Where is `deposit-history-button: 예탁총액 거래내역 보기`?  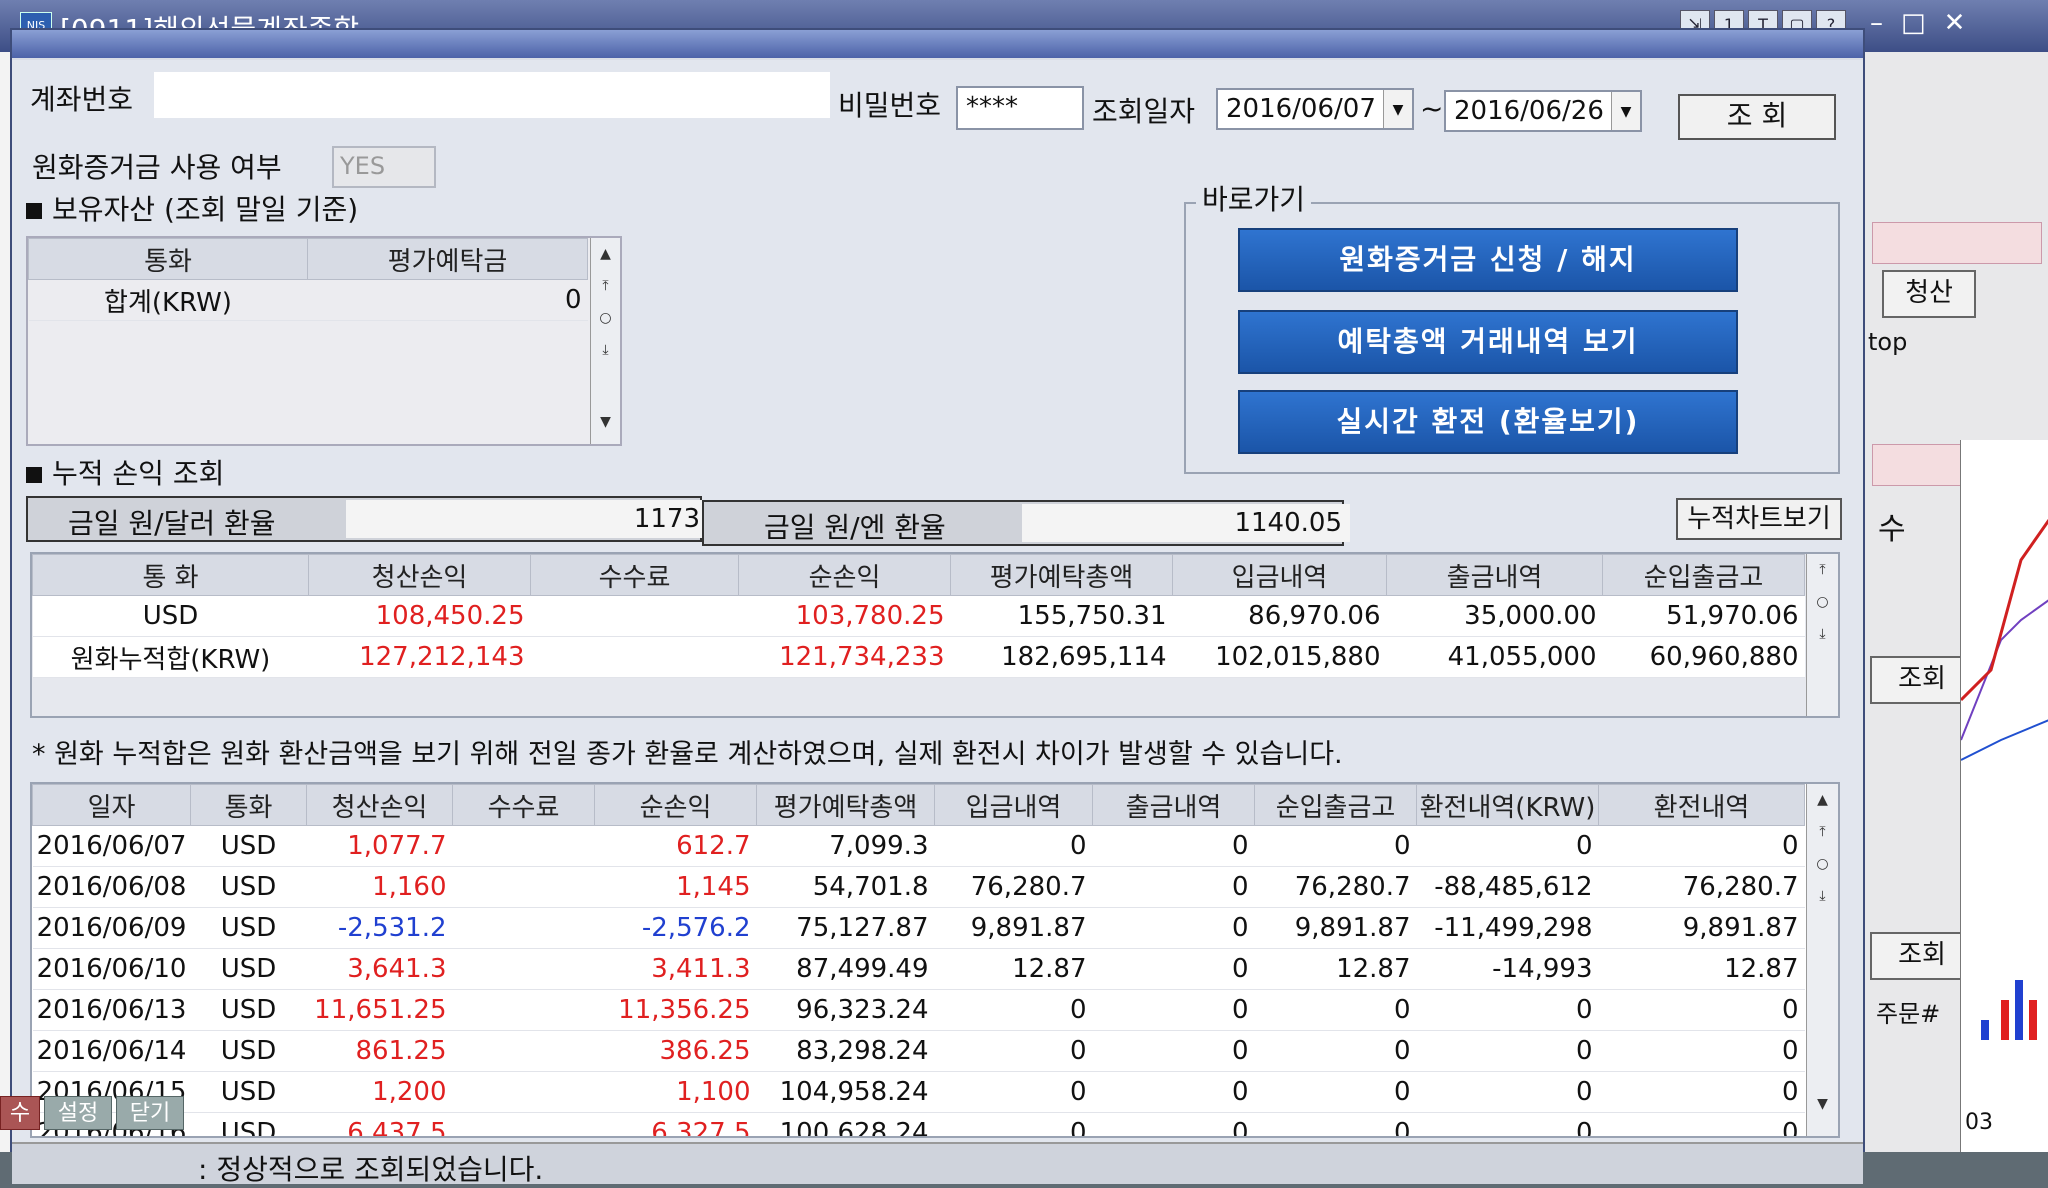
deposit-history-button: 예탁총액 거래내역 보기 is located at coordinates (1488, 342).